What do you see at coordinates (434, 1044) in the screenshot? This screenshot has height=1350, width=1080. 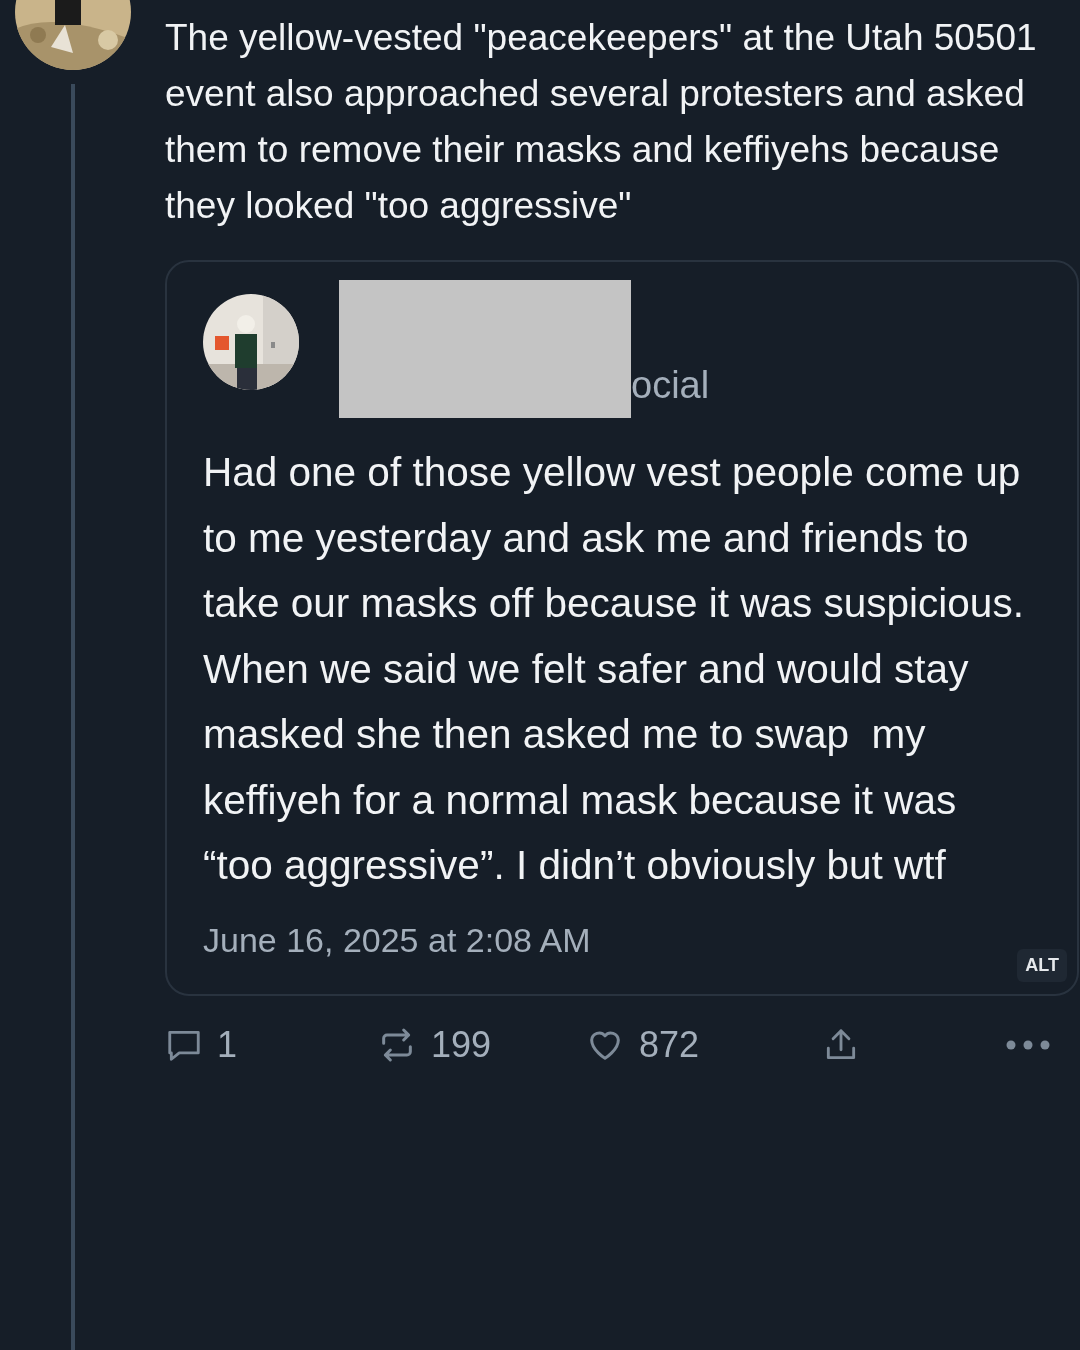 I see `repost-button: 199` at bounding box center [434, 1044].